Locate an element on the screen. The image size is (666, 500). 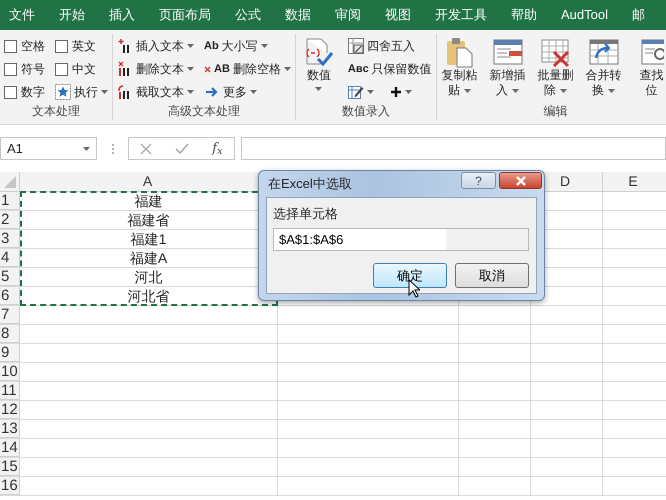
row-header: 5 is located at coordinates (10, 277).